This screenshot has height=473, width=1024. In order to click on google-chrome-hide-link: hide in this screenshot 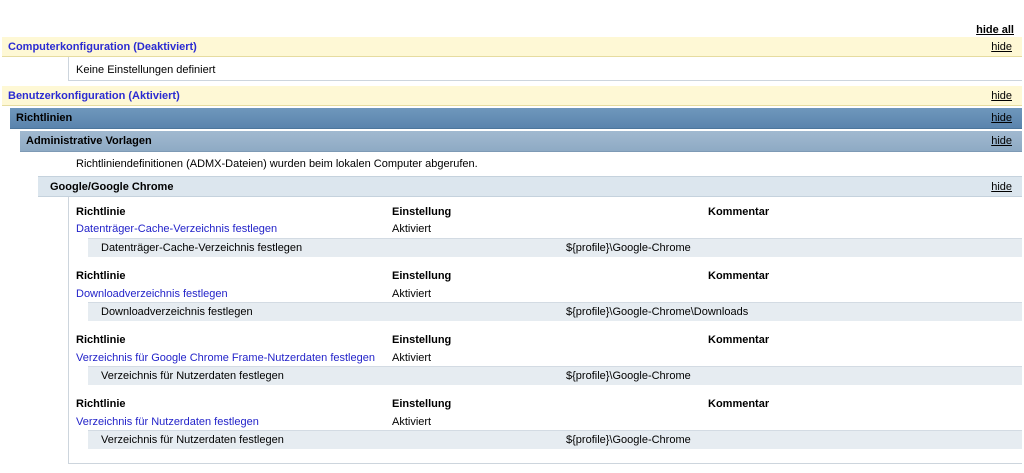, I will do `click(1001, 187)`.